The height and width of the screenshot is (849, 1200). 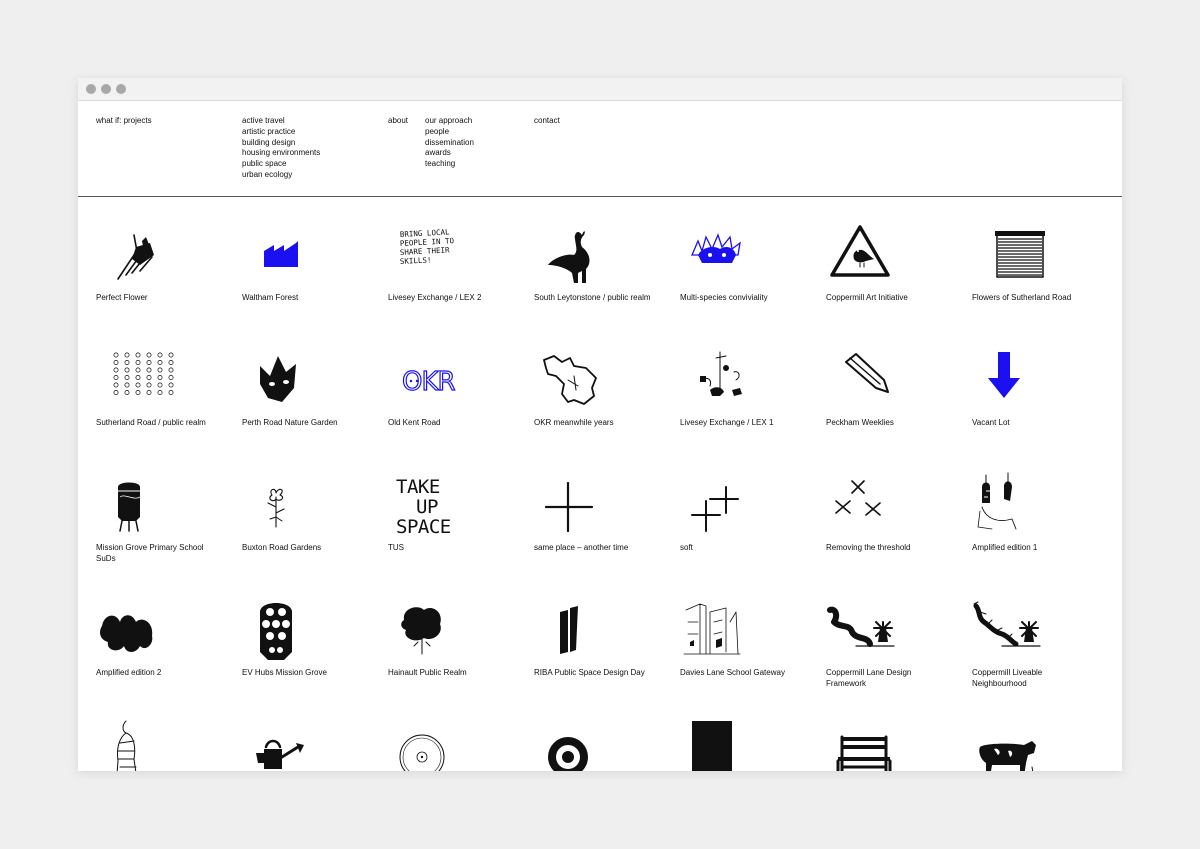 I want to click on project-title: RIBA Public Space Design Day, so click(x=589, y=672).